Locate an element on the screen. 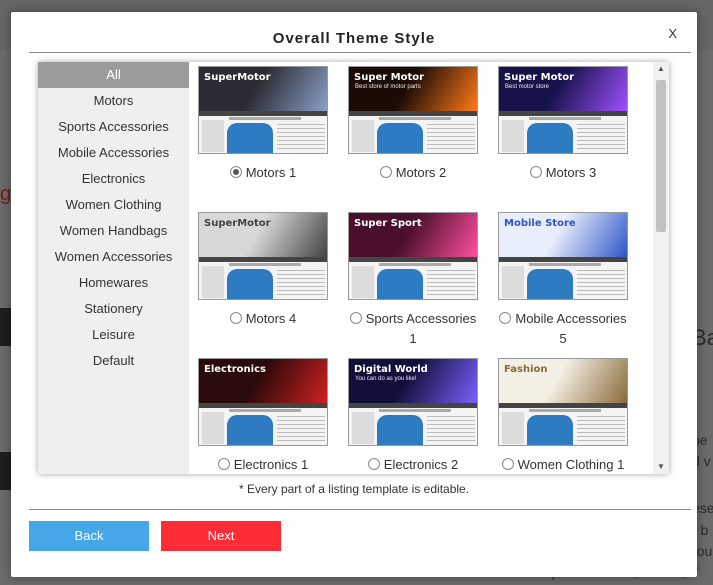 The image size is (713, 585). template-option: Sports Accessories 1 is located at coordinates (413, 329).